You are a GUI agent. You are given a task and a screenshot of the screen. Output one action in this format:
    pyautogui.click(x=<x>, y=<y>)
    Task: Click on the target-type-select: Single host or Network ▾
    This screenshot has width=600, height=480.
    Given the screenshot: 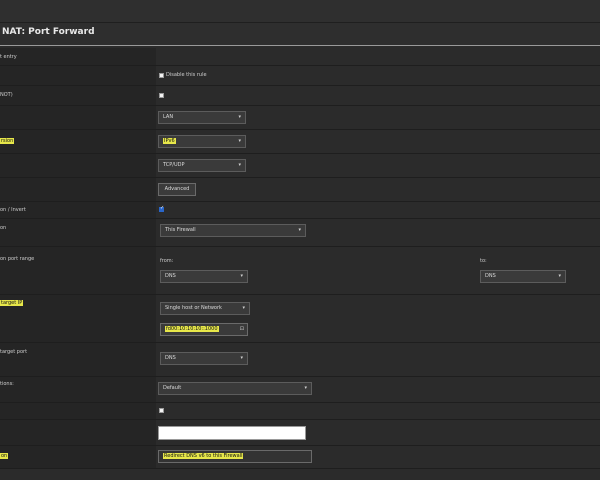 What is the action you would take?
    pyautogui.click(x=205, y=308)
    